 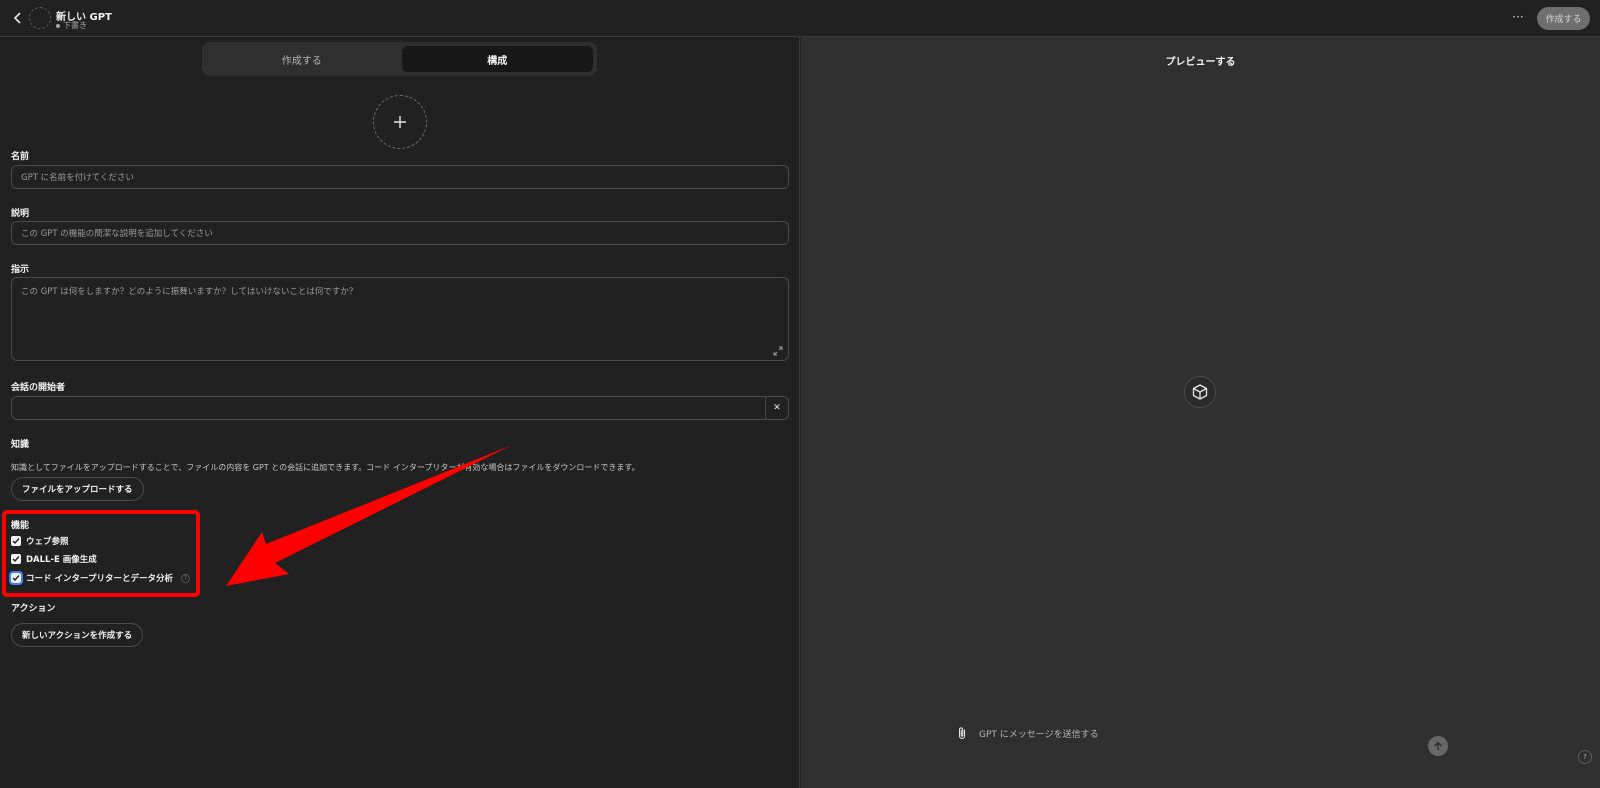 I want to click on gpt-avatar, so click(x=40, y=18).